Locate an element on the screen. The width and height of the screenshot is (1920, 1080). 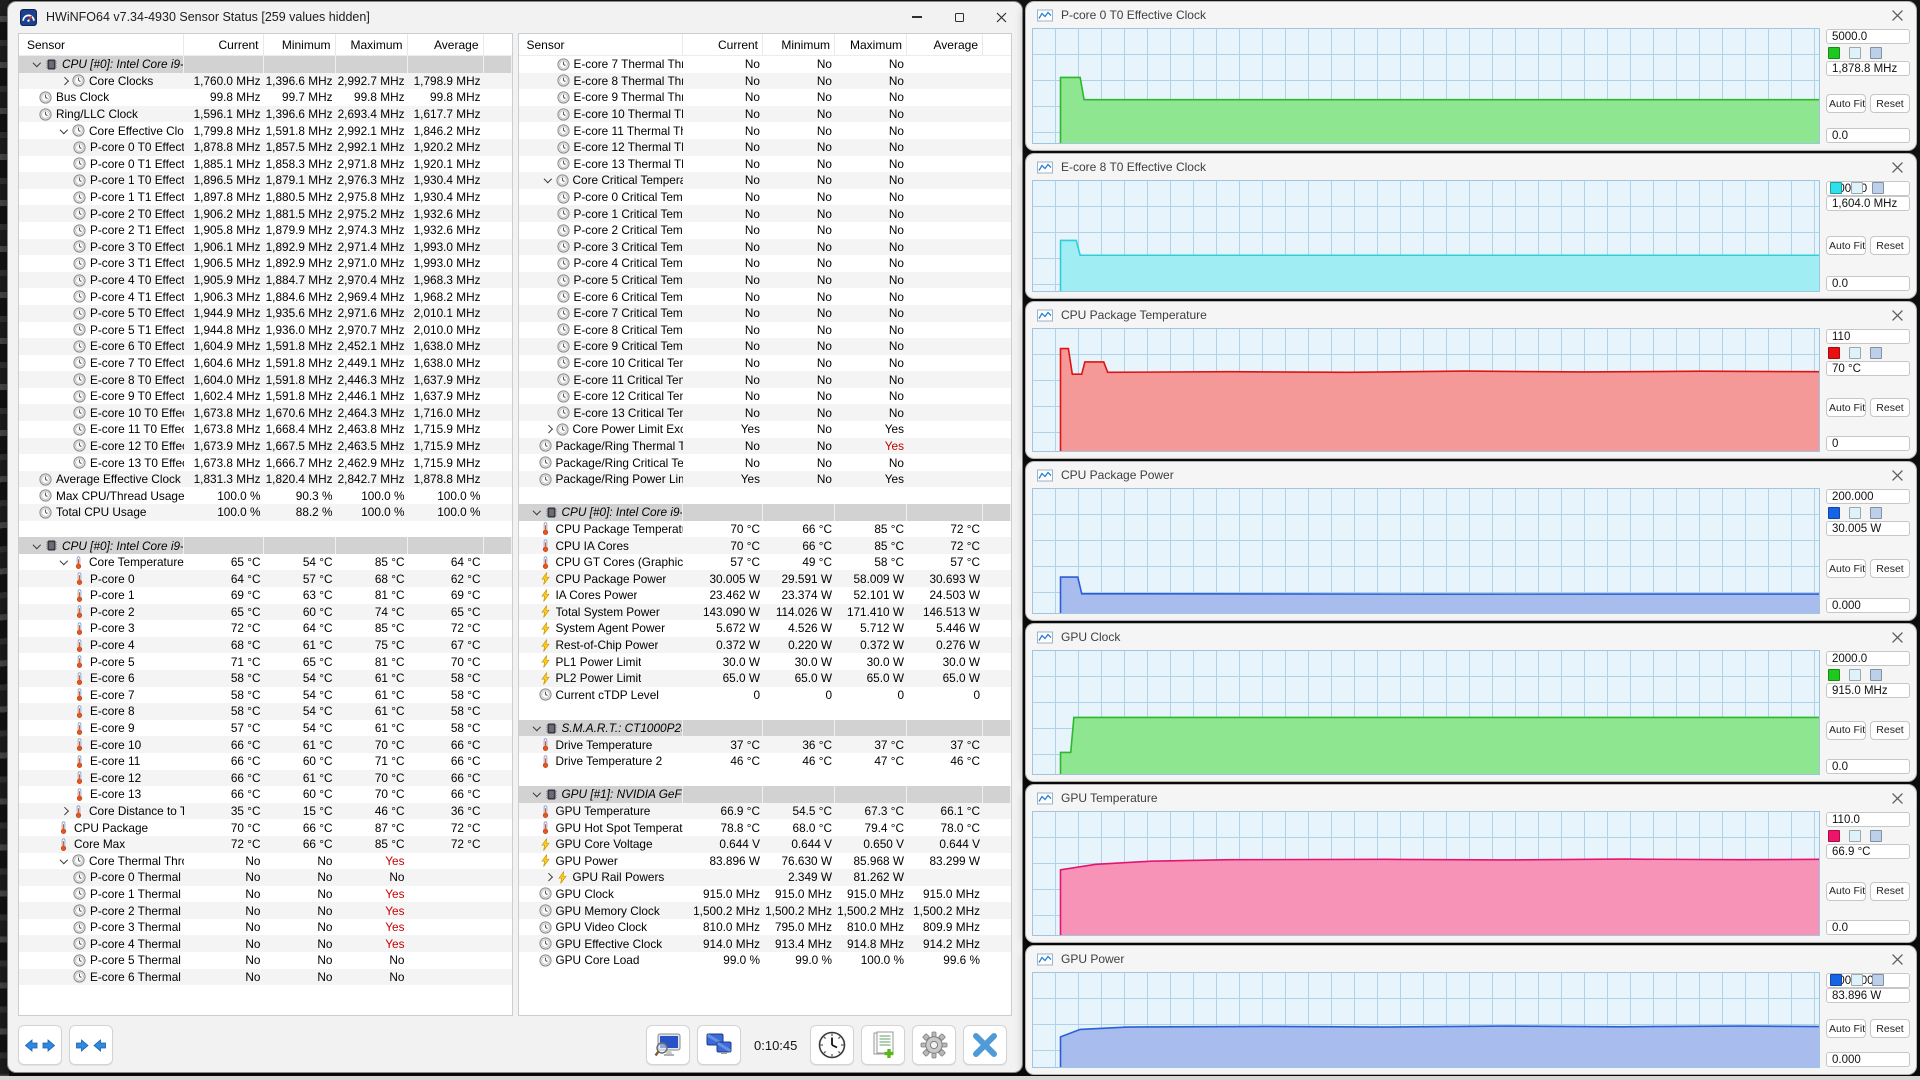
axis-min-input: 0.000 is located at coordinates (1868, 1059).